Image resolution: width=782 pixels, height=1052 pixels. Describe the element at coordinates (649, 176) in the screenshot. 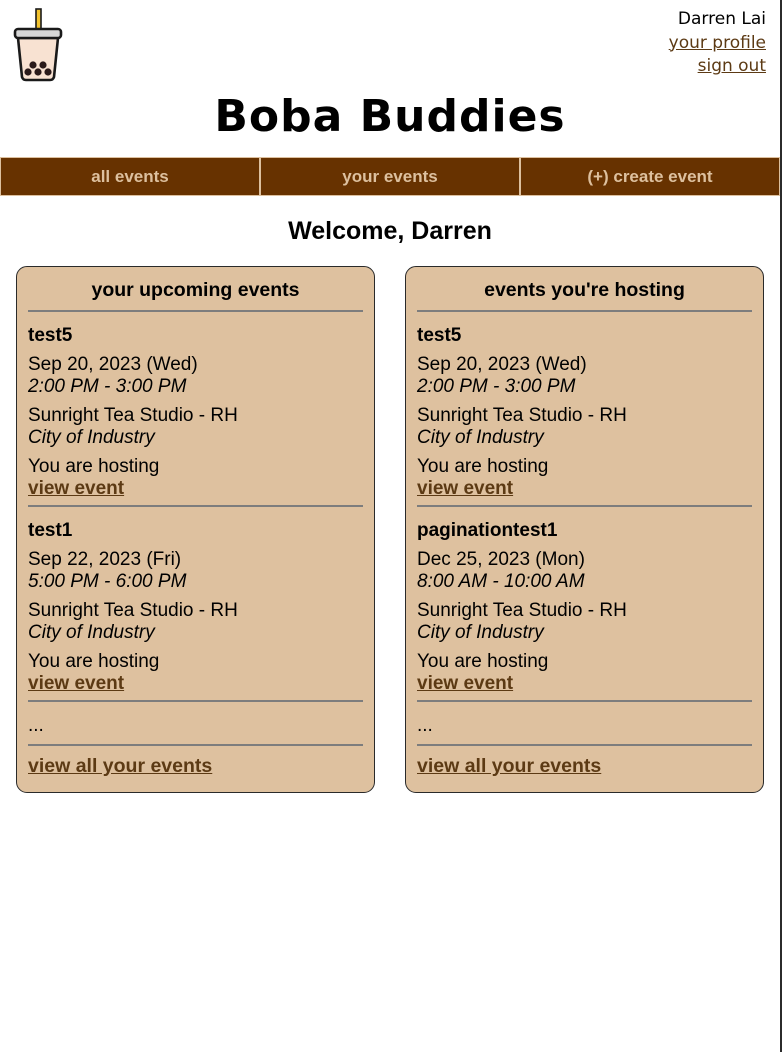

I see `nav-create-event: (+) create event` at that location.